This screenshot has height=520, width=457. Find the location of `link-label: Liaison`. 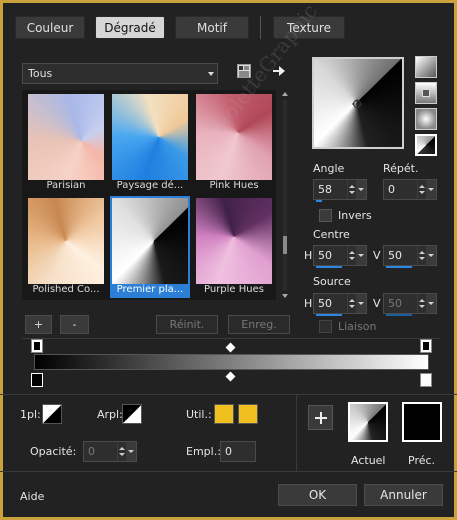

link-label: Liaison is located at coordinates (357, 326).